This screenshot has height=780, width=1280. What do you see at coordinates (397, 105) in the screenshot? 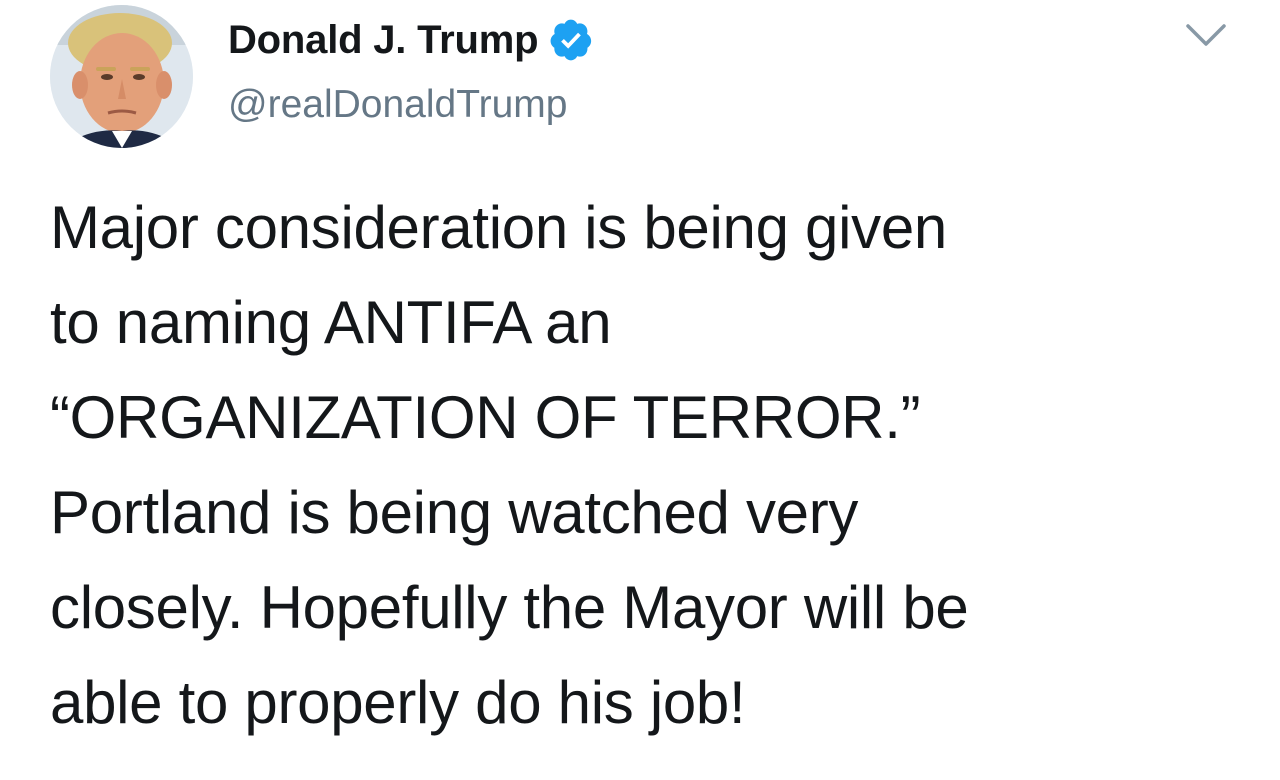
I see `author-handle: @realDonaldTrump` at bounding box center [397, 105].